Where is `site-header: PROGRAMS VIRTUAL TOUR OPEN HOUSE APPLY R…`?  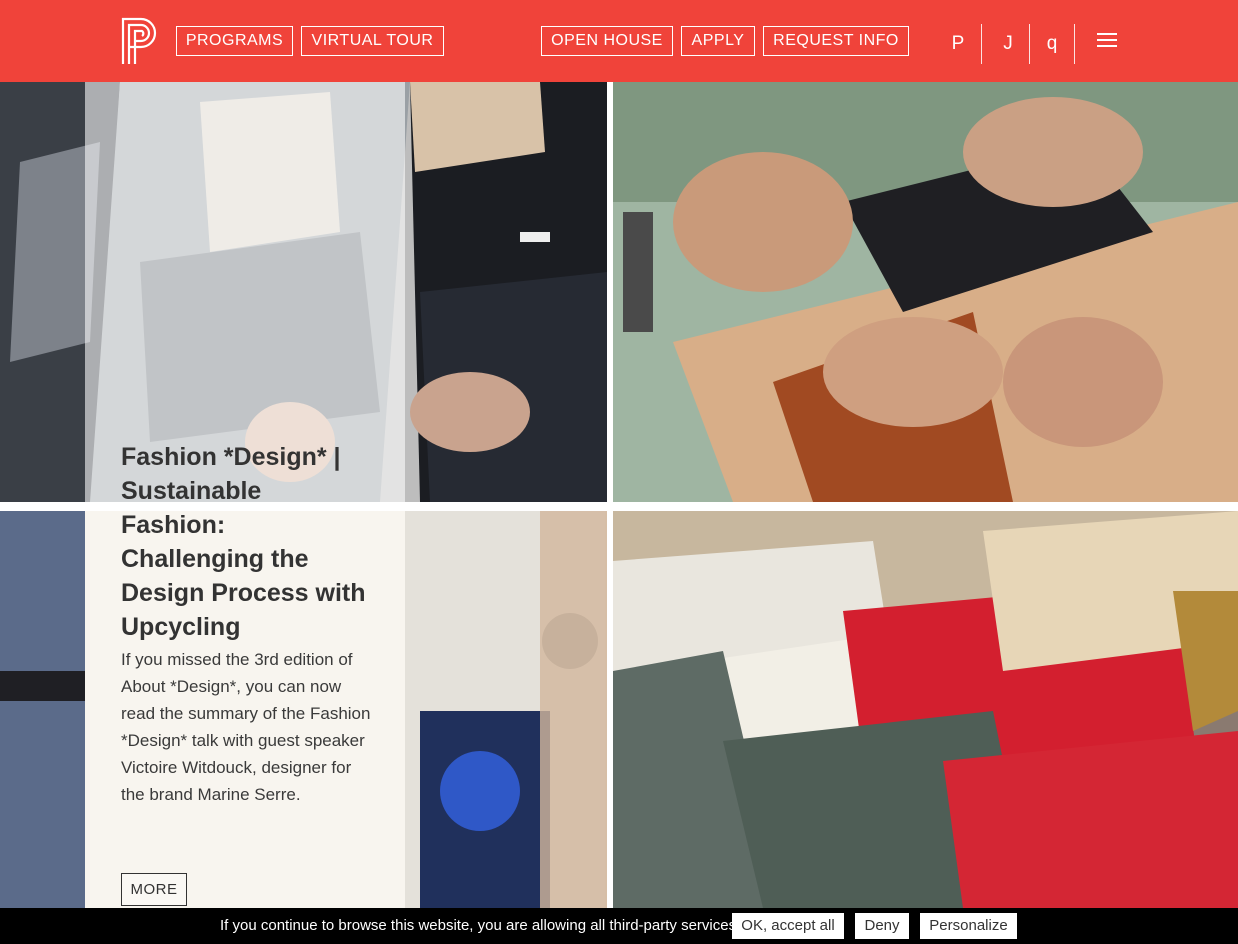 site-header: PROGRAMS VIRTUAL TOUR OPEN HOUSE APPLY R… is located at coordinates (619, 41).